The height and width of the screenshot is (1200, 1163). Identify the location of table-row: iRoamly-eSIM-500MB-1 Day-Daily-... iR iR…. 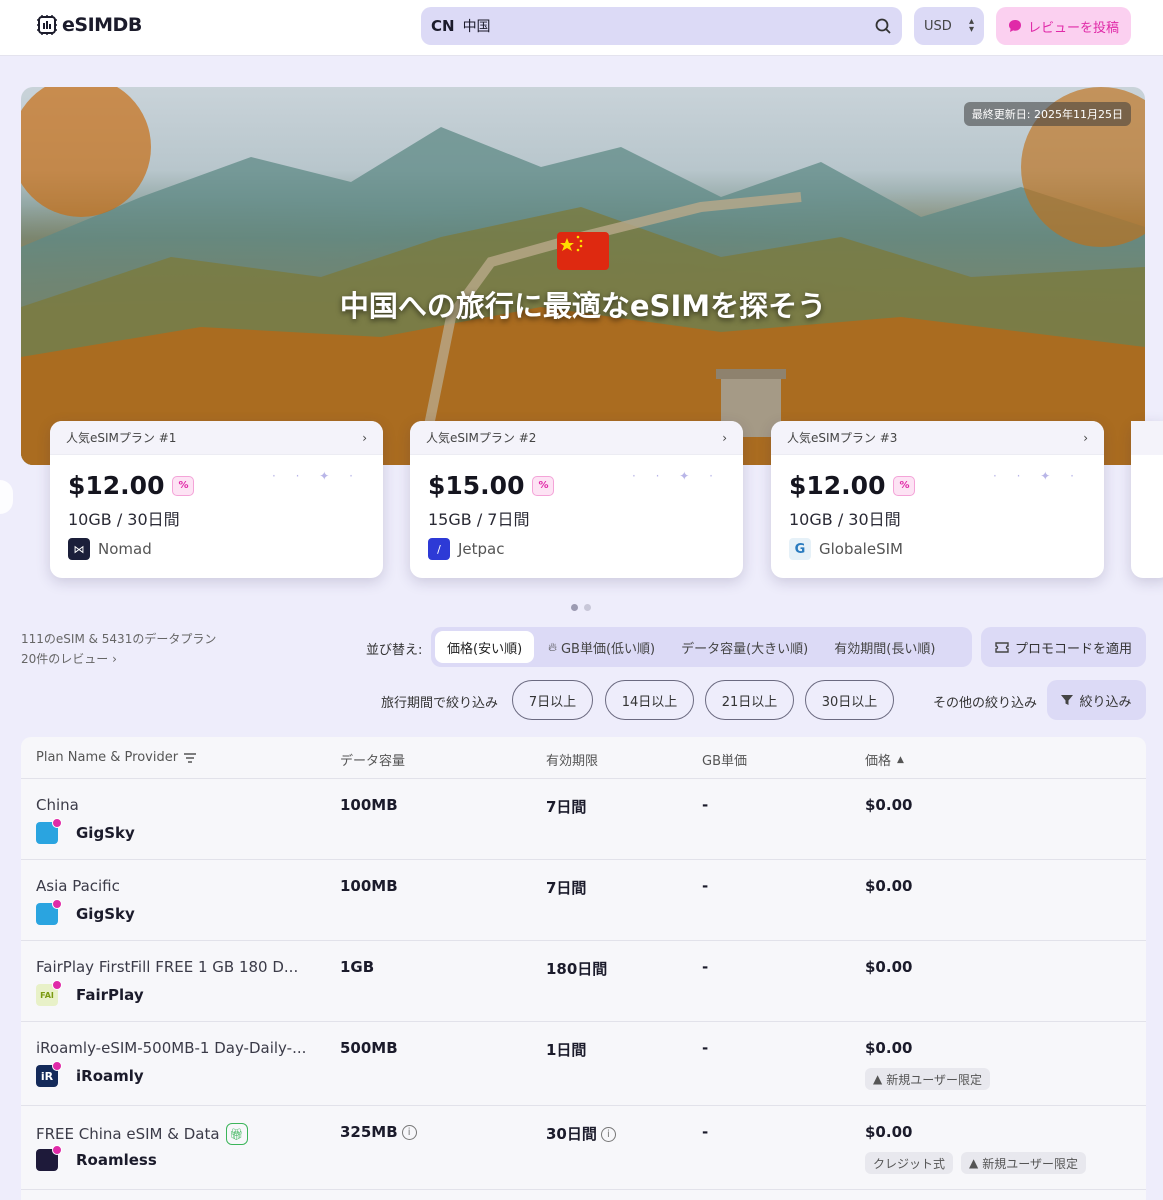
(583, 1064).